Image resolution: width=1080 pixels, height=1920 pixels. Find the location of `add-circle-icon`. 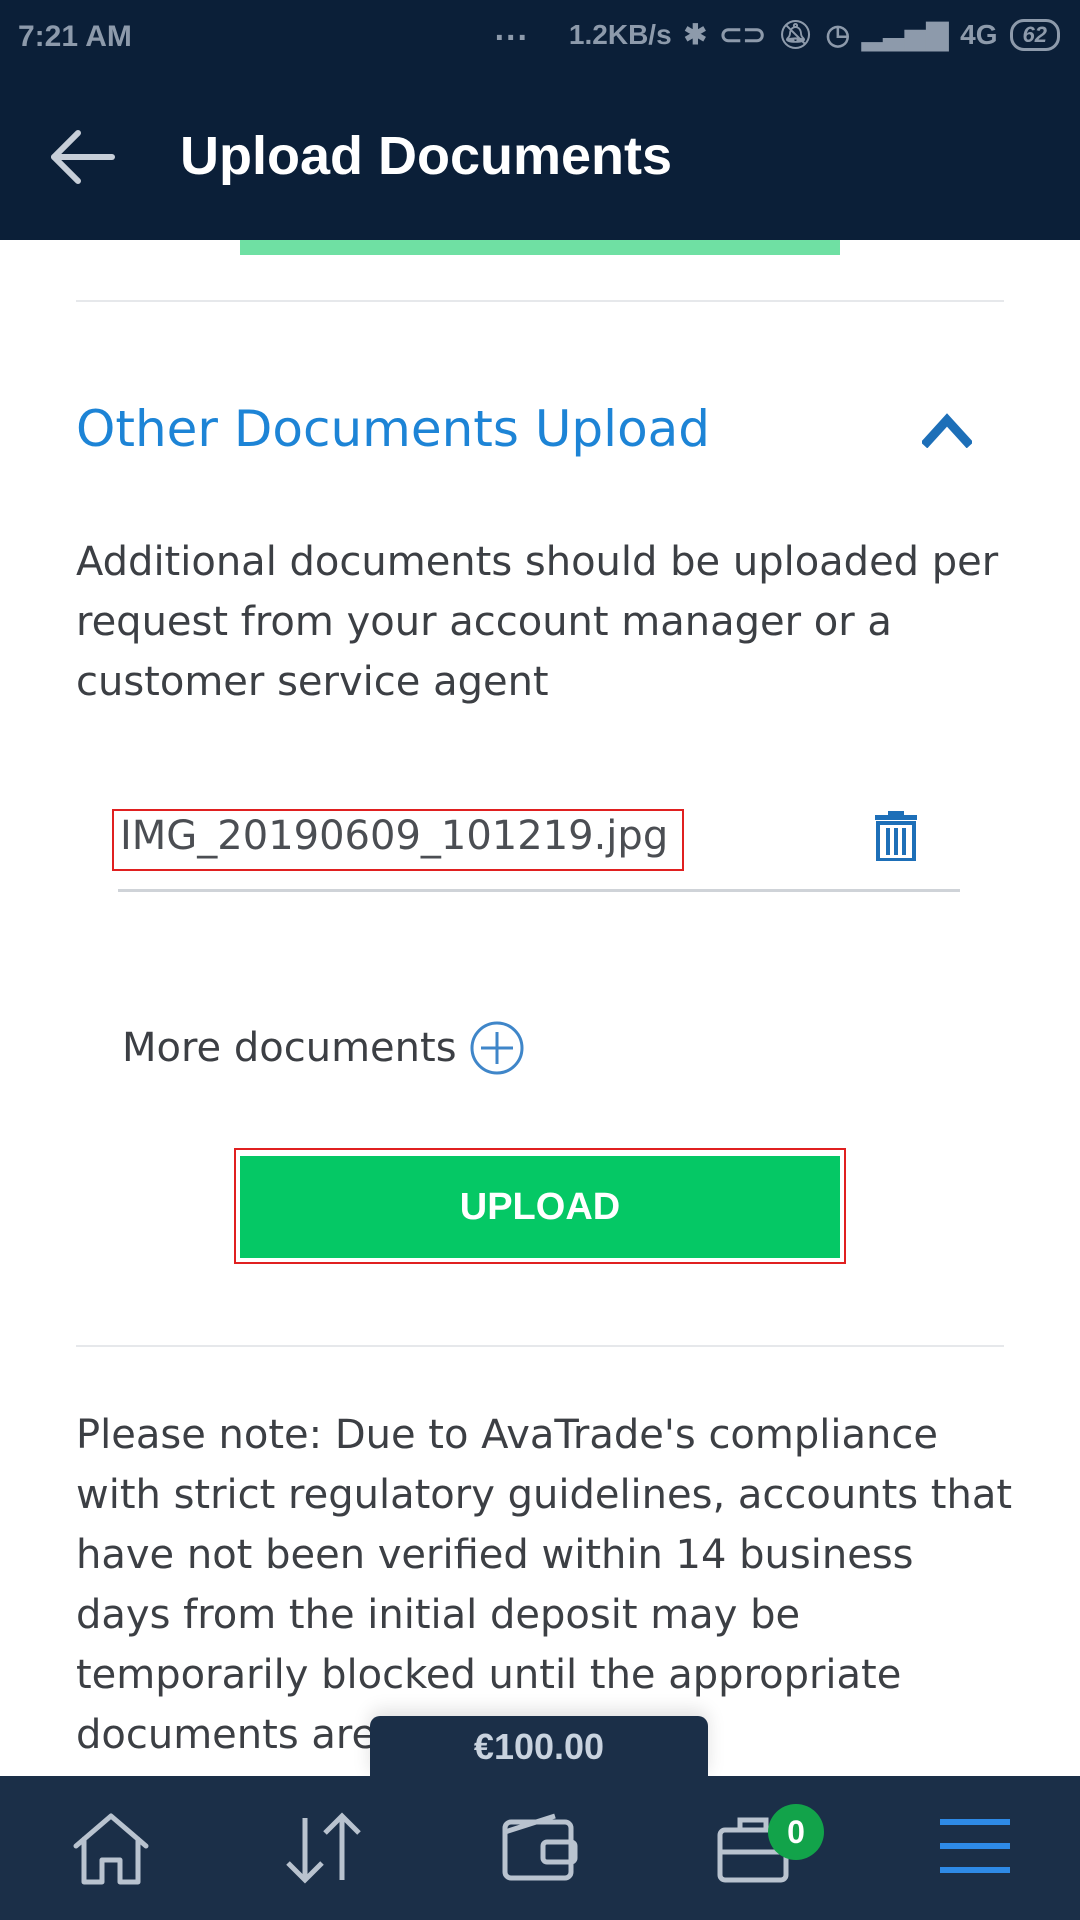

add-circle-icon is located at coordinates (497, 1048).